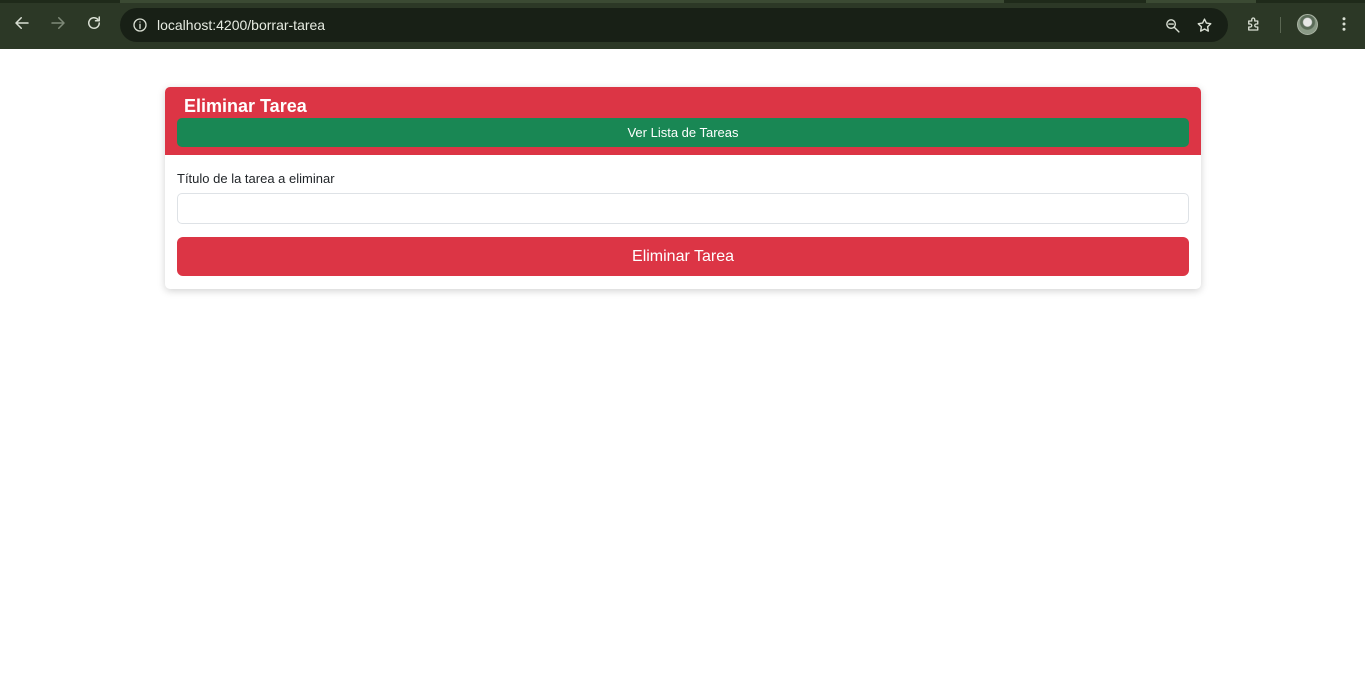  I want to click on site-info-button, so click(140, 25).